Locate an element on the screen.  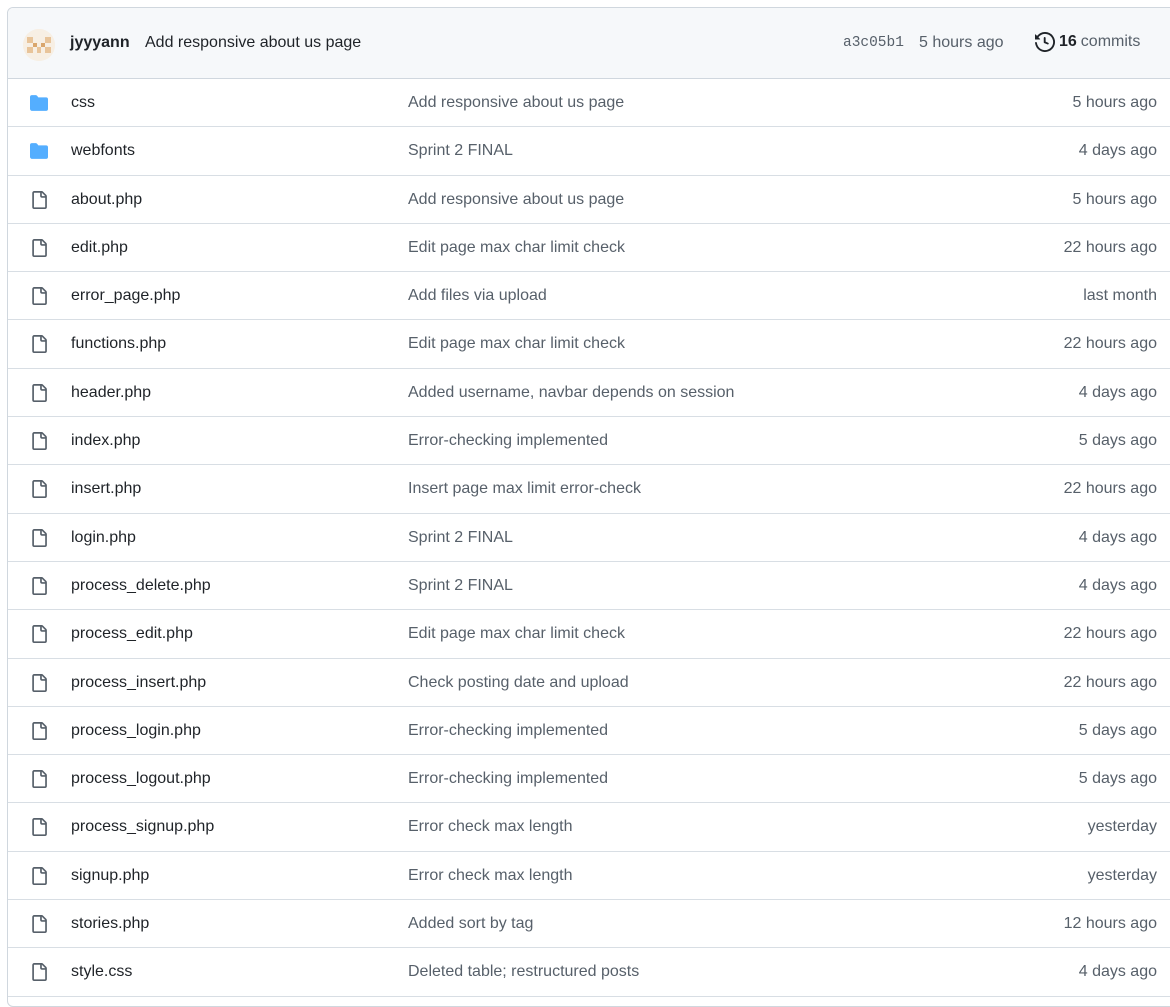
file-name-link: process_login.php is located at coordinates (136, 731).